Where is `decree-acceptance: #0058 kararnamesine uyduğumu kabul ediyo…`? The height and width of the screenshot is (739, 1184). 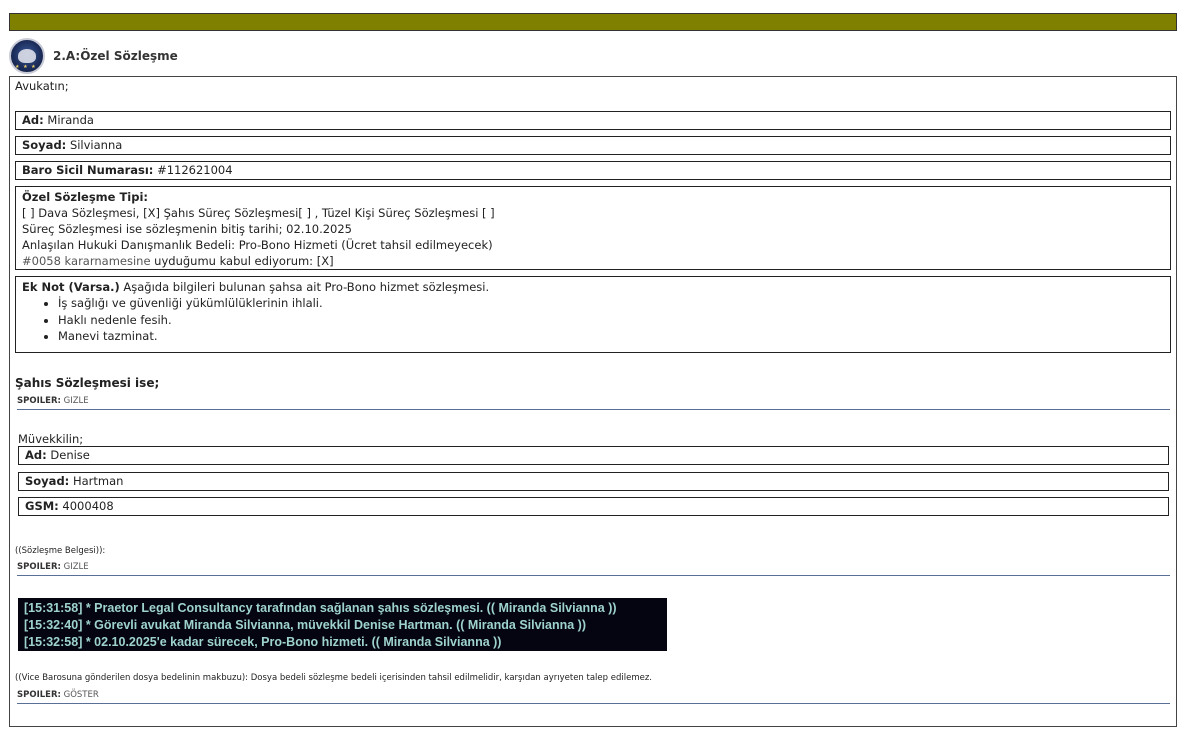
decree-acceptance: #0058 kararnamesine uyduğumu kabul ediyo… is located at coordinates (593, 261).